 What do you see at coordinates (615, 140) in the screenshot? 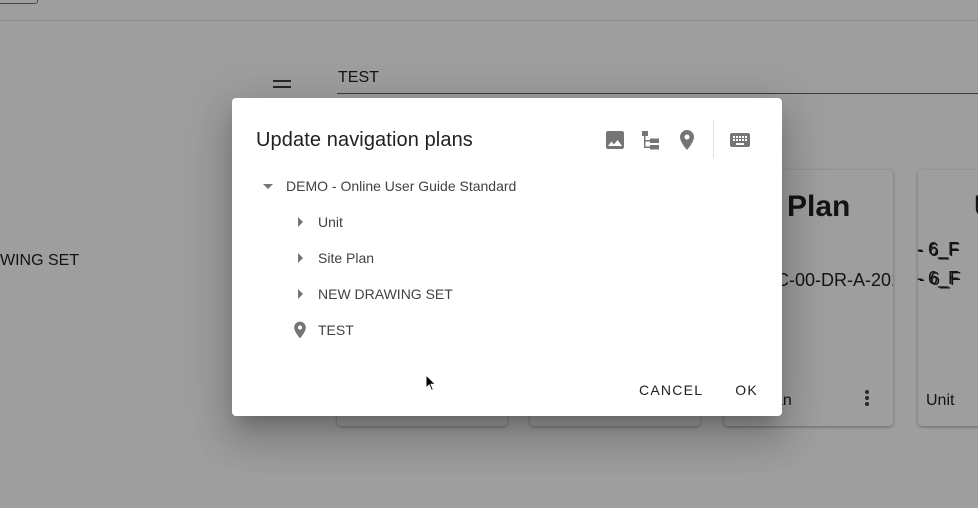
I see `image-icon` at bounding box center [615, 140].